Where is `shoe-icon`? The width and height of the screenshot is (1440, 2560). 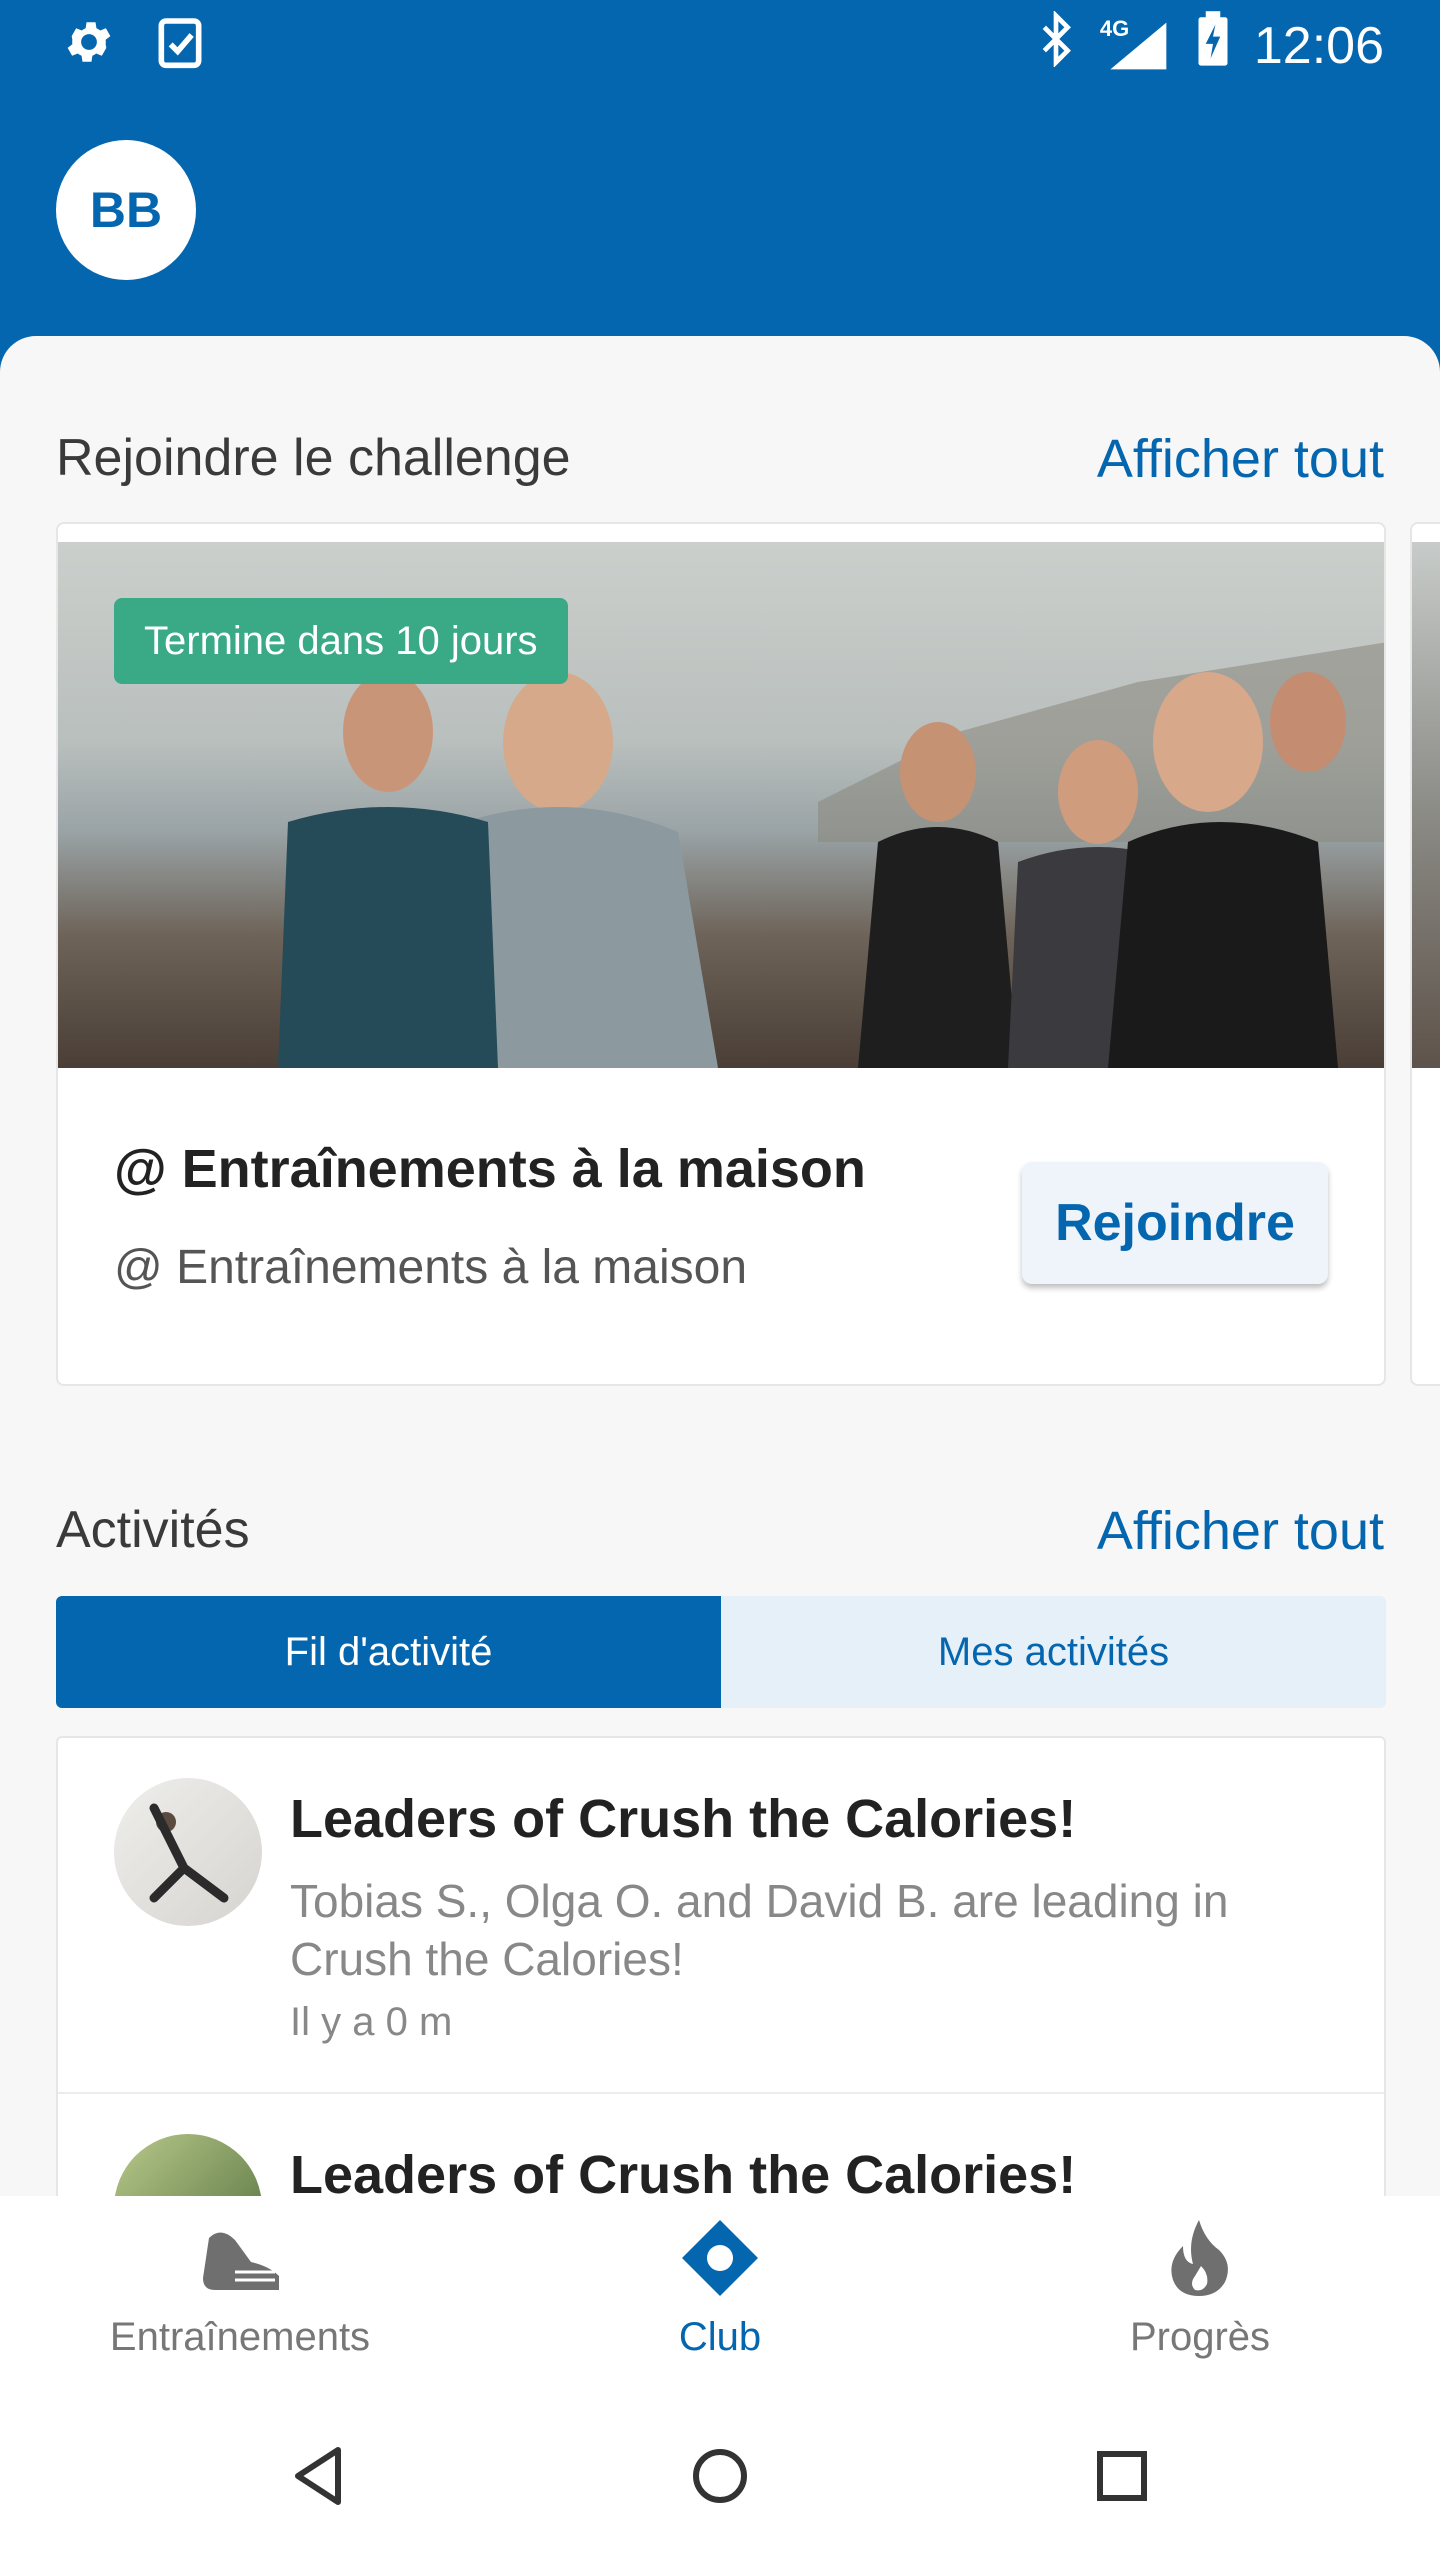 shoe-icon is located at coordinates (240, 2260).